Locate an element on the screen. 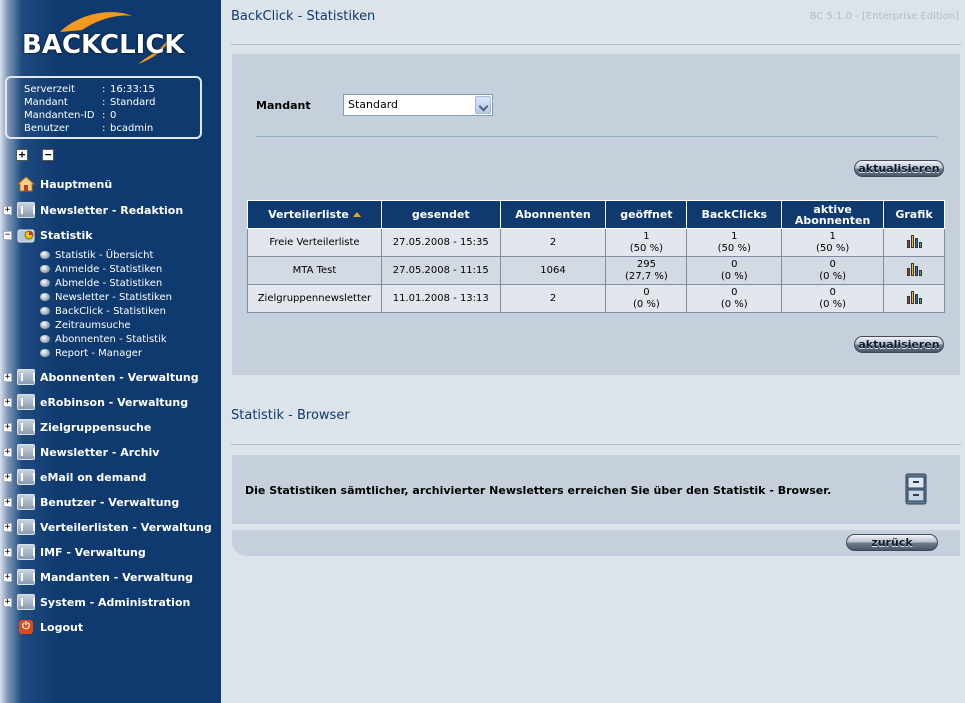 The width and height of the screenshot is (965, 703). page-title: BackClick - Statistiken is located at coordinates (303, 16).